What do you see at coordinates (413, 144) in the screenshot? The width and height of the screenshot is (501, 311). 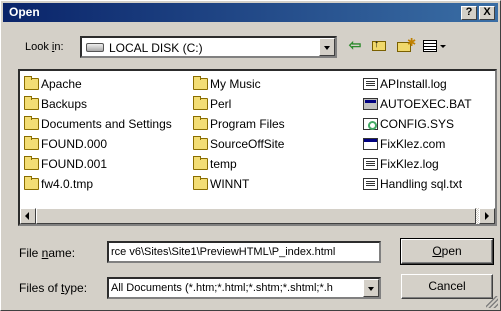 I see `file-list-item-label: FixKlez.com` at bounding box center [413, 144].